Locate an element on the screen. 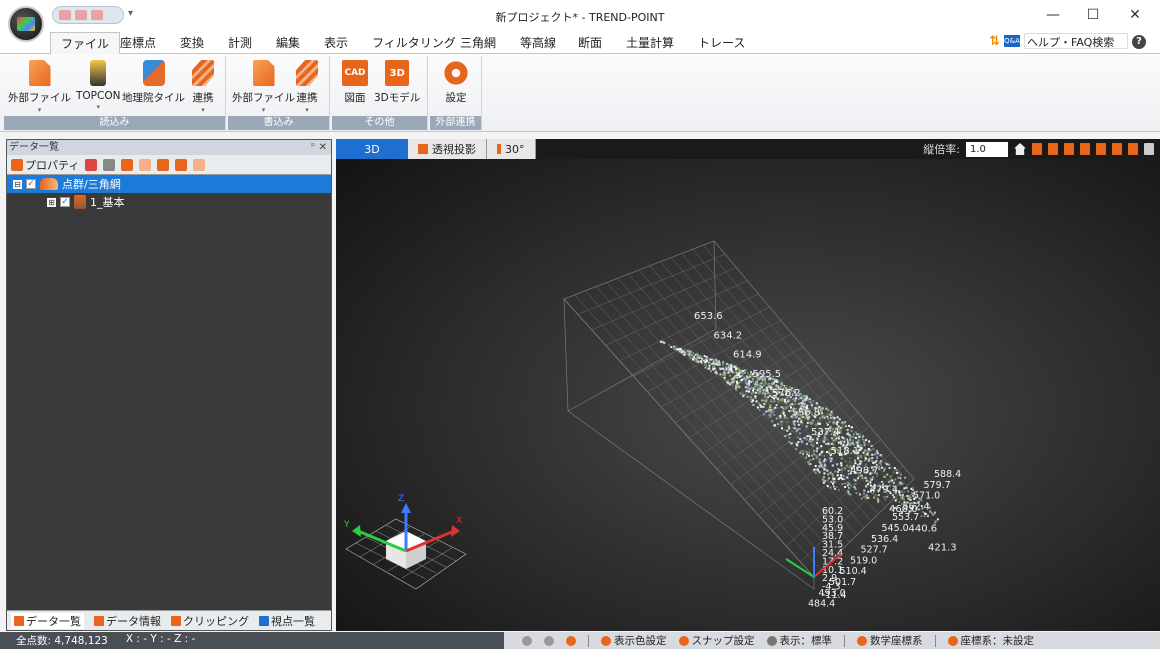 Image resolution: width=1160 pixels, height=649 pixels. tab-volume: 土量計算 is located at coordinates (650, 42).